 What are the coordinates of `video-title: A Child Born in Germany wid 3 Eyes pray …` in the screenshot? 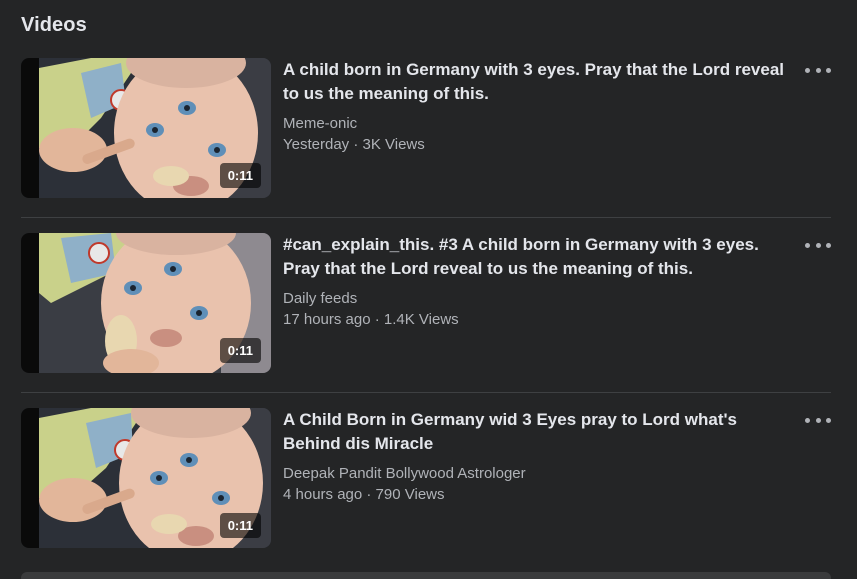 It's located at (538, 432).